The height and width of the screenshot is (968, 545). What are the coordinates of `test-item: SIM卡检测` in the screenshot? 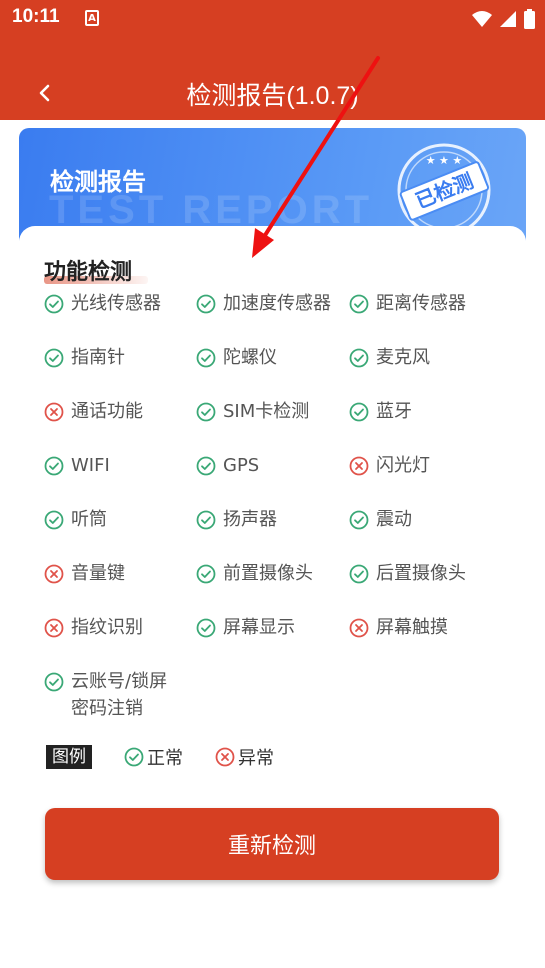 It's located at (252, 411).